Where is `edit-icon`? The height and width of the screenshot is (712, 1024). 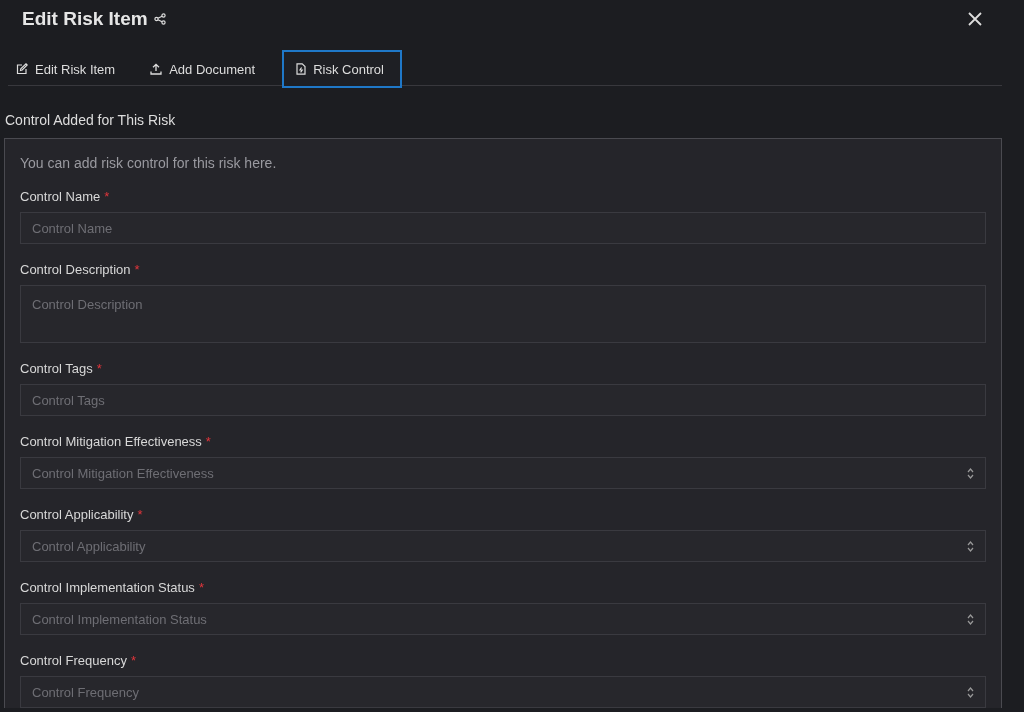
edit-icon is located at coordinates (22, 69).